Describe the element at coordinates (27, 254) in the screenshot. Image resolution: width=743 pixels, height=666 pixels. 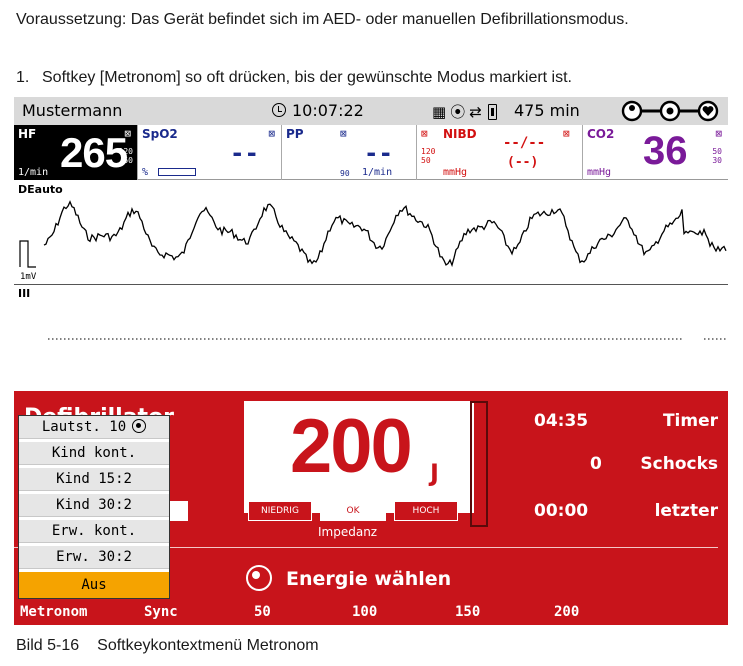
I see `calibration-pulse` at that location.